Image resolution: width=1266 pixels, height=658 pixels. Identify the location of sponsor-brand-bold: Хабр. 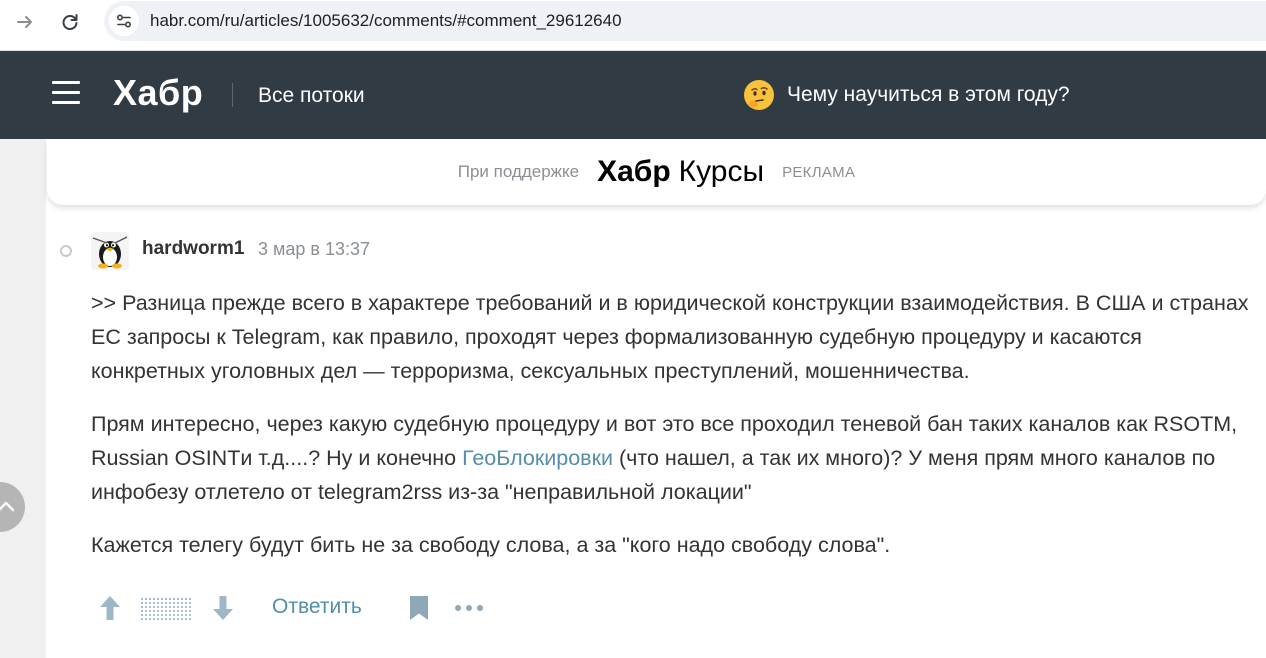
(634, 171).